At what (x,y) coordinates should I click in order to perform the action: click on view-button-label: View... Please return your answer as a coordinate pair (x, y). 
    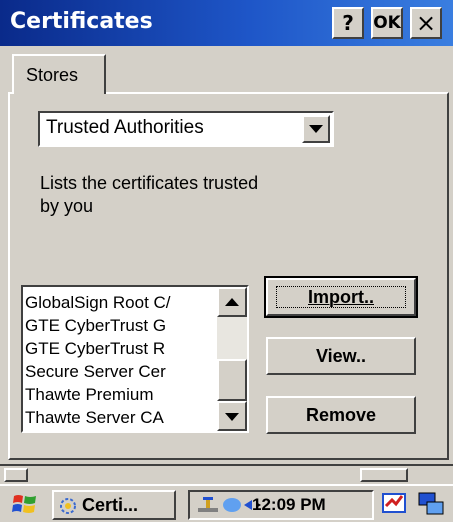
    Looking at the image, I should click on (341, 356).